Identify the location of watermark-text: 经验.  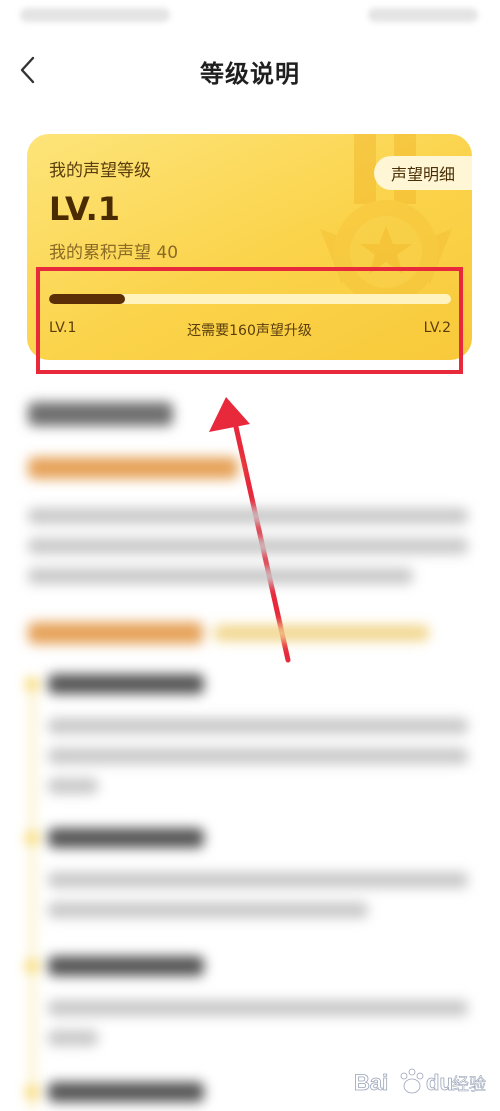
(469, 1085).